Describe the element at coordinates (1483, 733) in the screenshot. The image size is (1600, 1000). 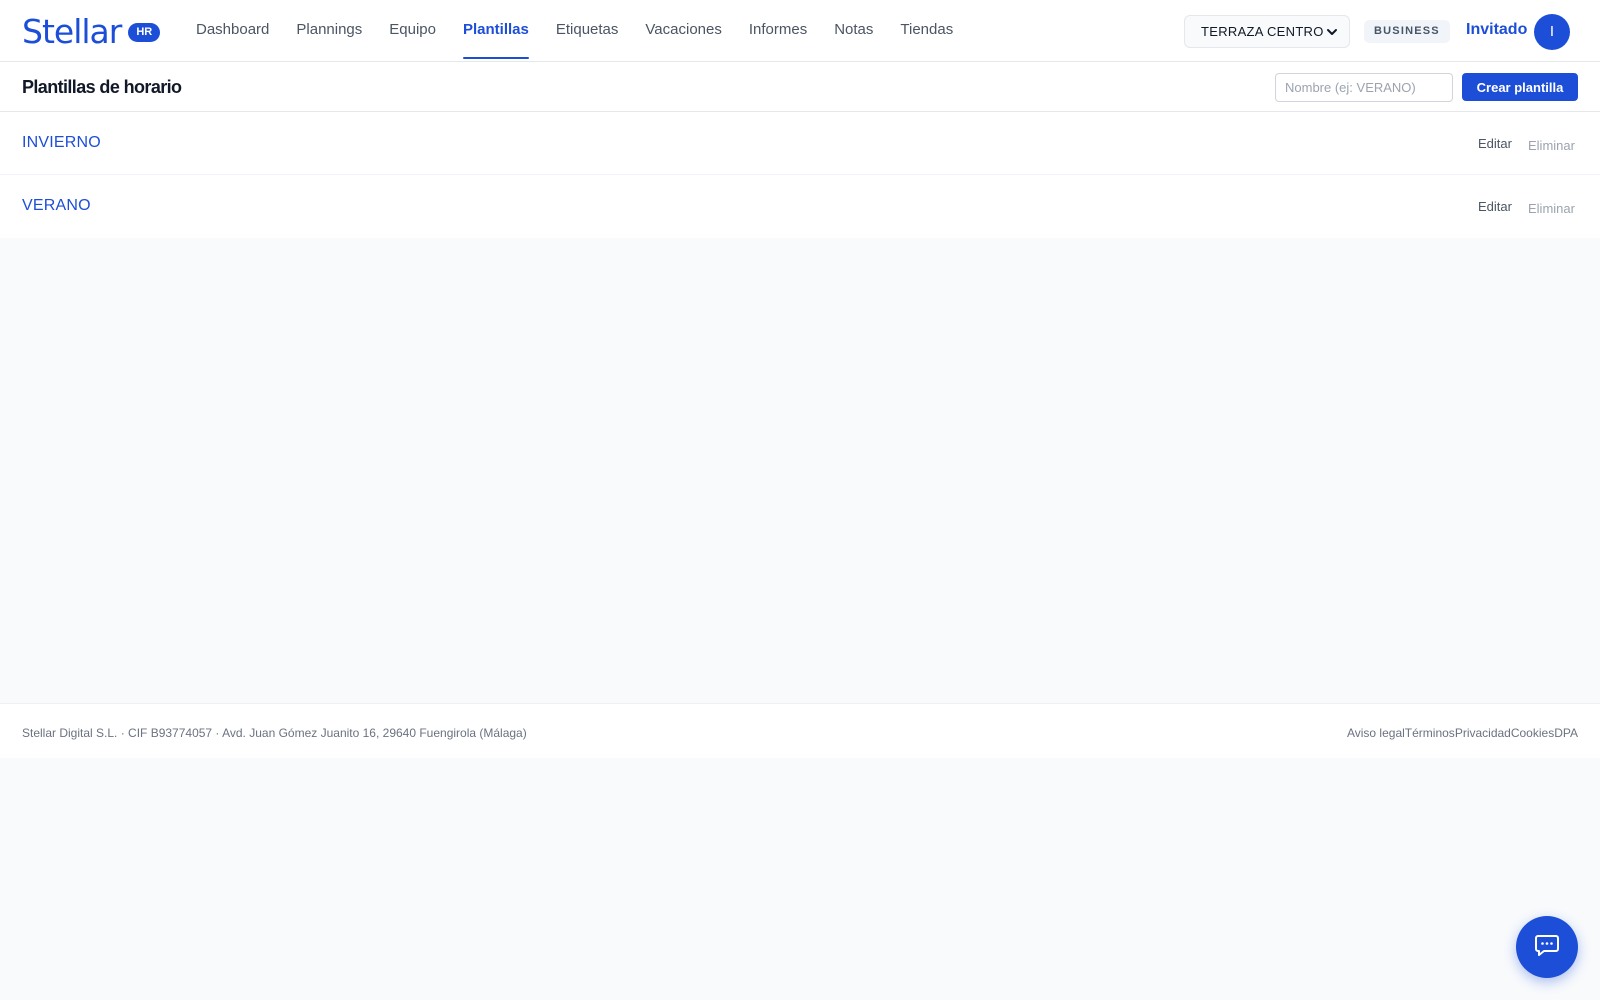
I see `footer-link-privacidad: Privacidad` at that location.